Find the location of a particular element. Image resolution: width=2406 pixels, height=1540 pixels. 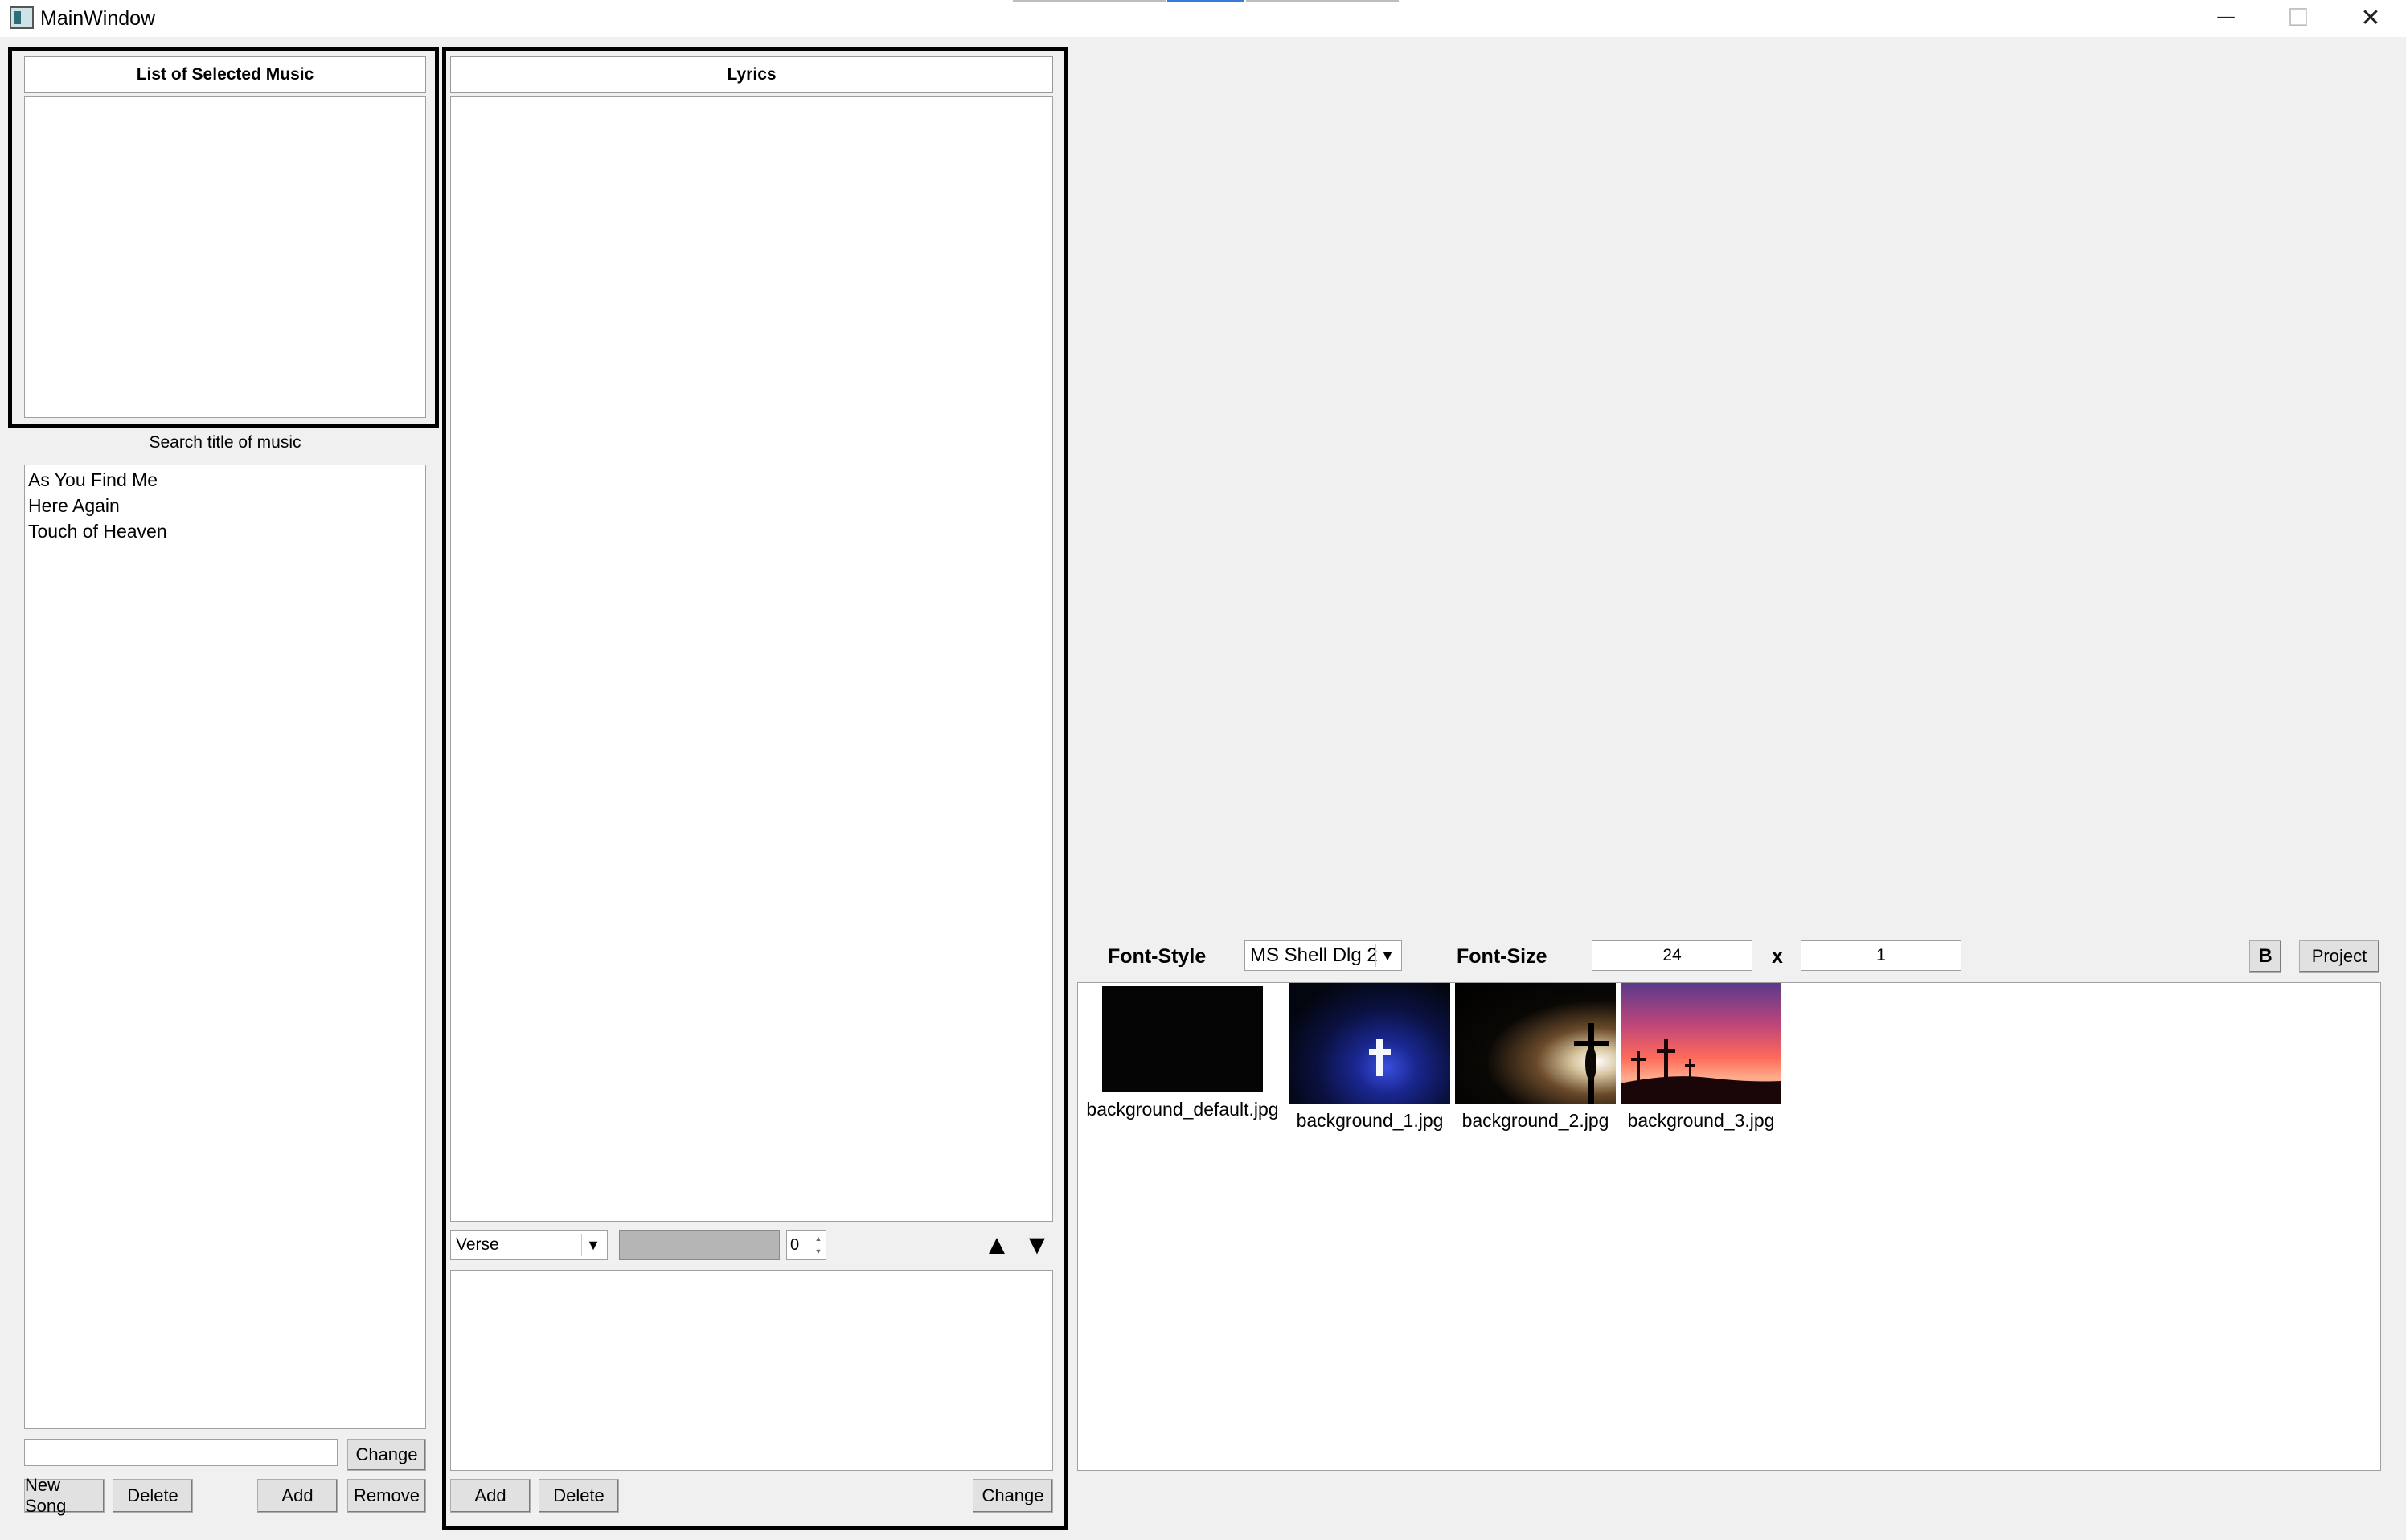

black-image is located at coordinates (1182, 1039).